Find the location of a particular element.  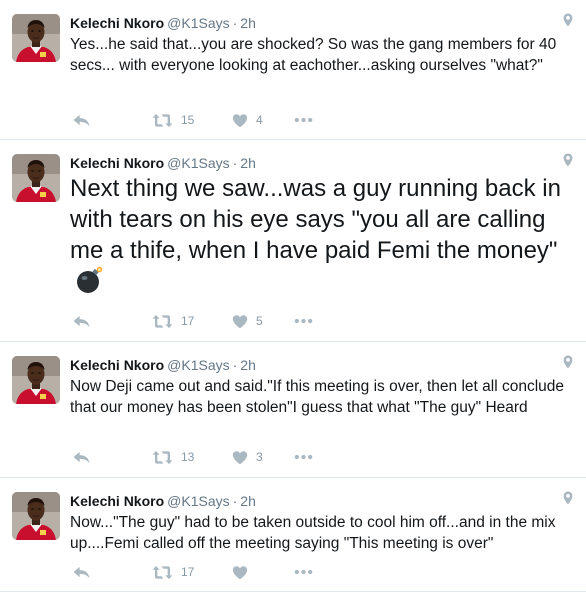

tweet-actions: 13 3 is located at coordinates (192, 457).